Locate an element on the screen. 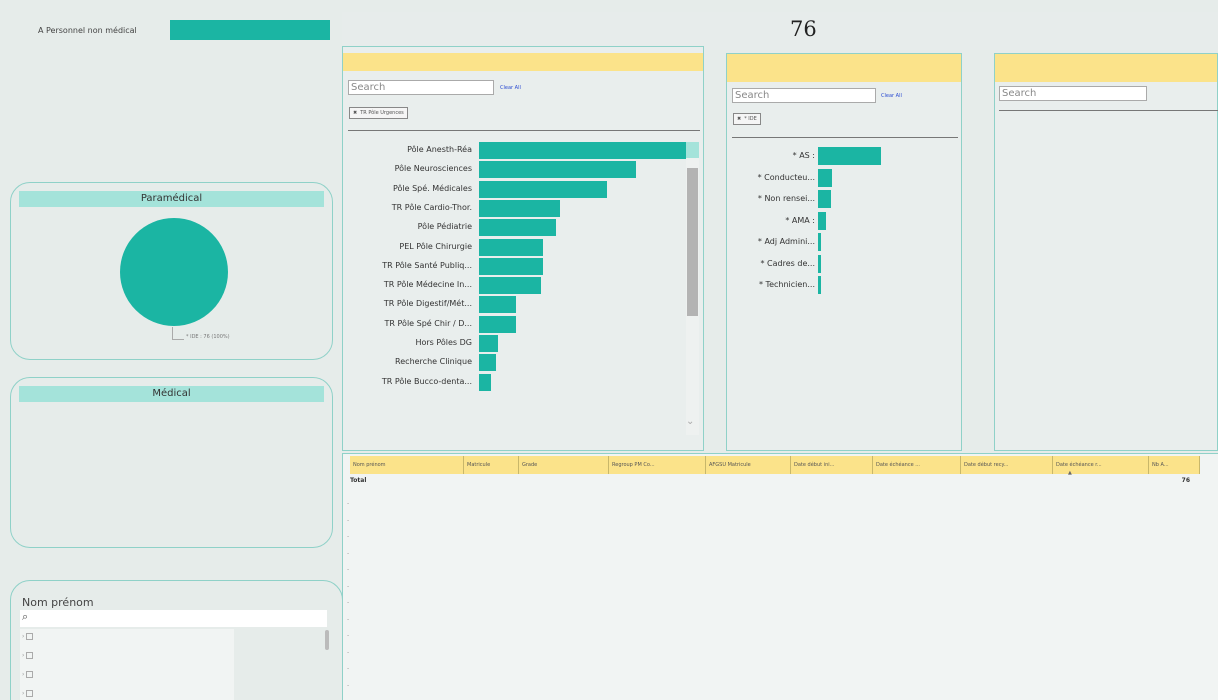  grade-filter-chip-label: * IDE is located at coordinates (750, 119).